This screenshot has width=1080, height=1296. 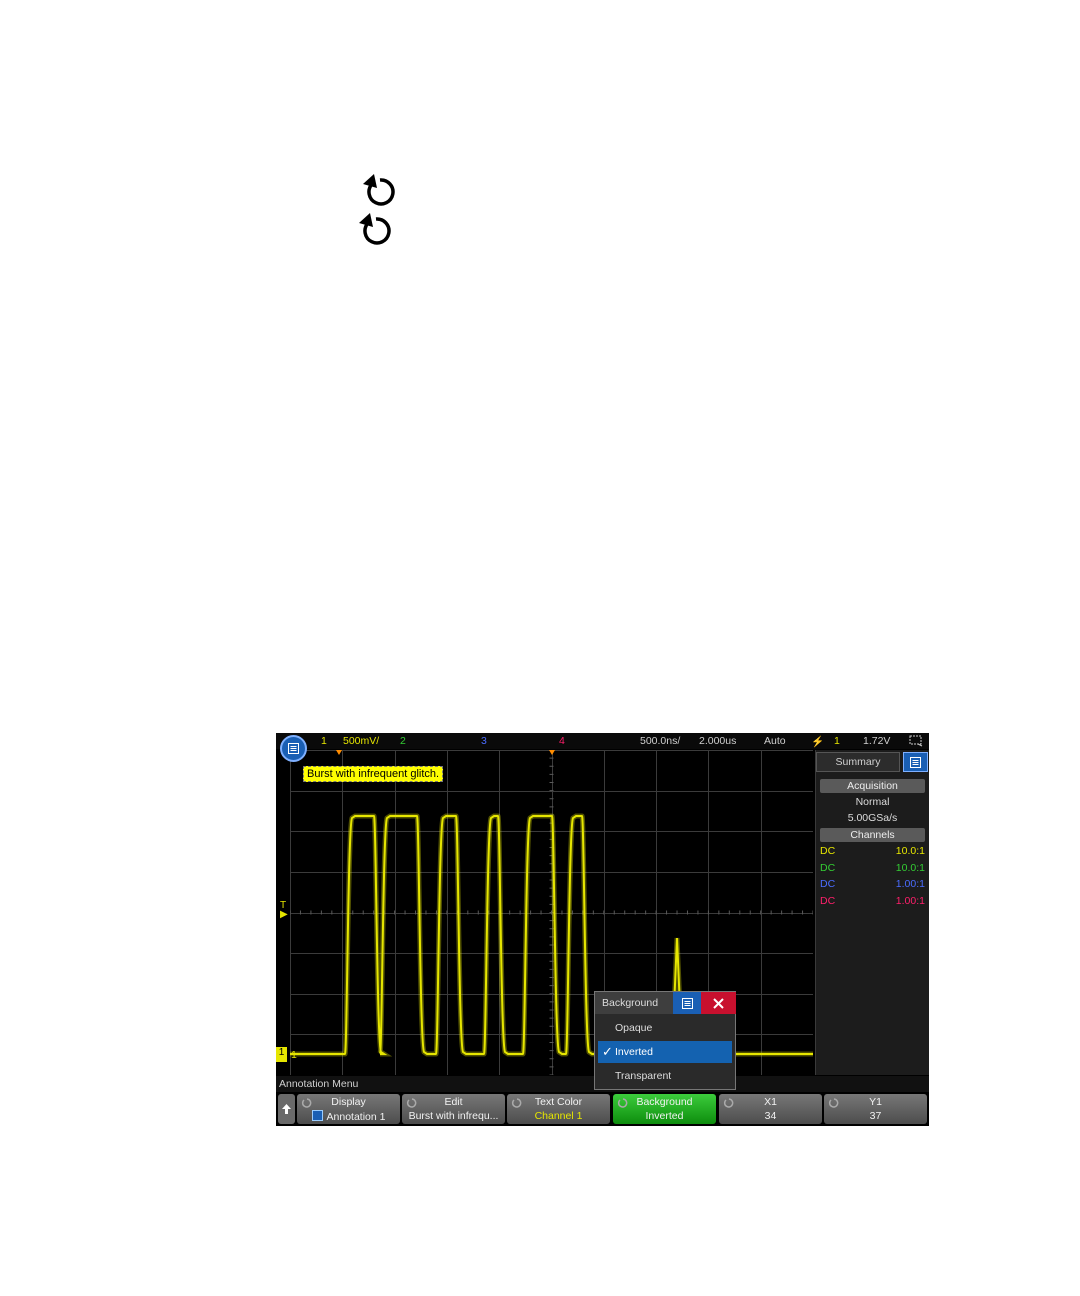 I want to click on softkey-background: Background Inverted, so click(x=664, y=1109).